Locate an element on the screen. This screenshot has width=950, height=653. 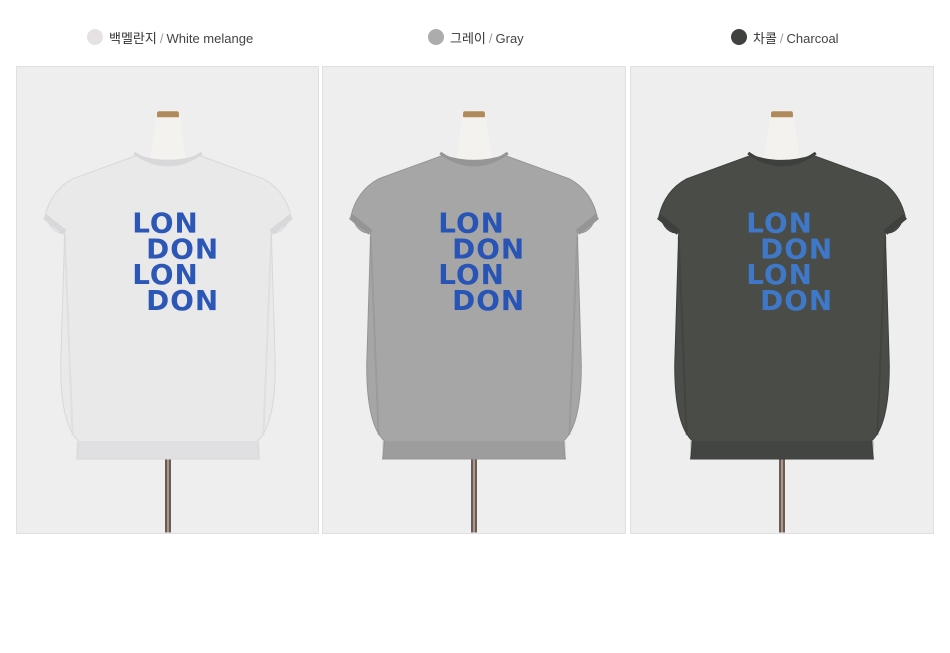
color-option-white-melange: 백멜란지 / White melange is located at coordinates (170, 37).